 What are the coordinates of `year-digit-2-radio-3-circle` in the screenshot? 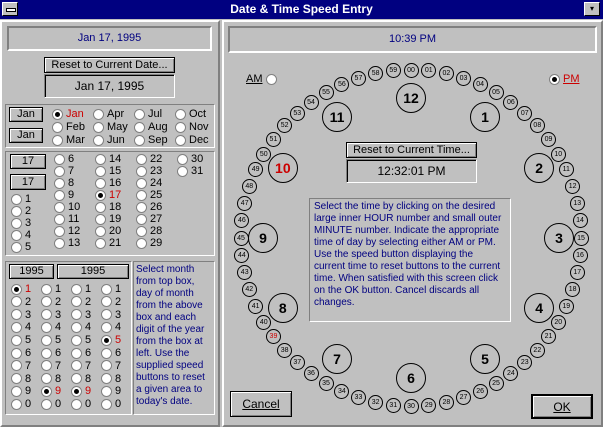 It's located at (46, 315).